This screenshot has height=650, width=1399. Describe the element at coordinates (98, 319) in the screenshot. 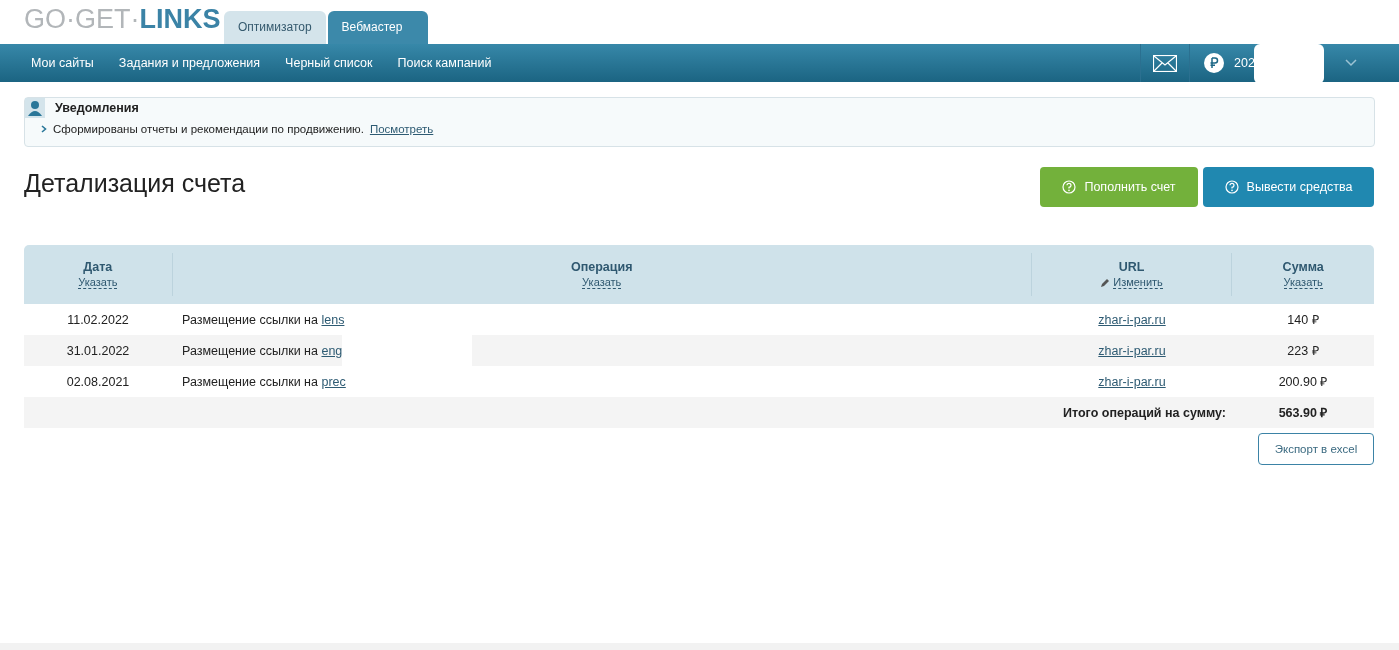

I see `date-cell-text: 11.02.2022` at that location.